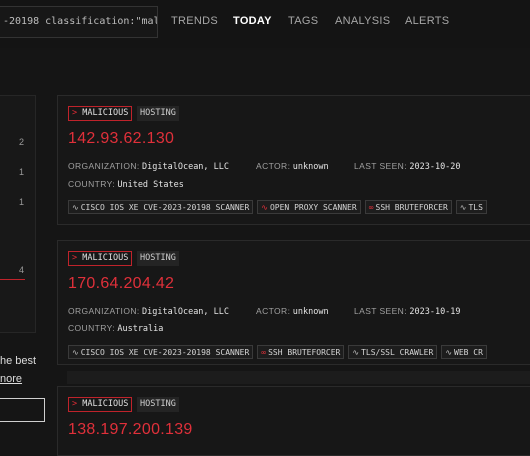 This screenshot has width=530, height=456. What do you see at coordinates (407, 311) in the screenshot?
I see `last-seen-field: LAST SEEN: 2023-10-19` at bounding box center [407, 311].